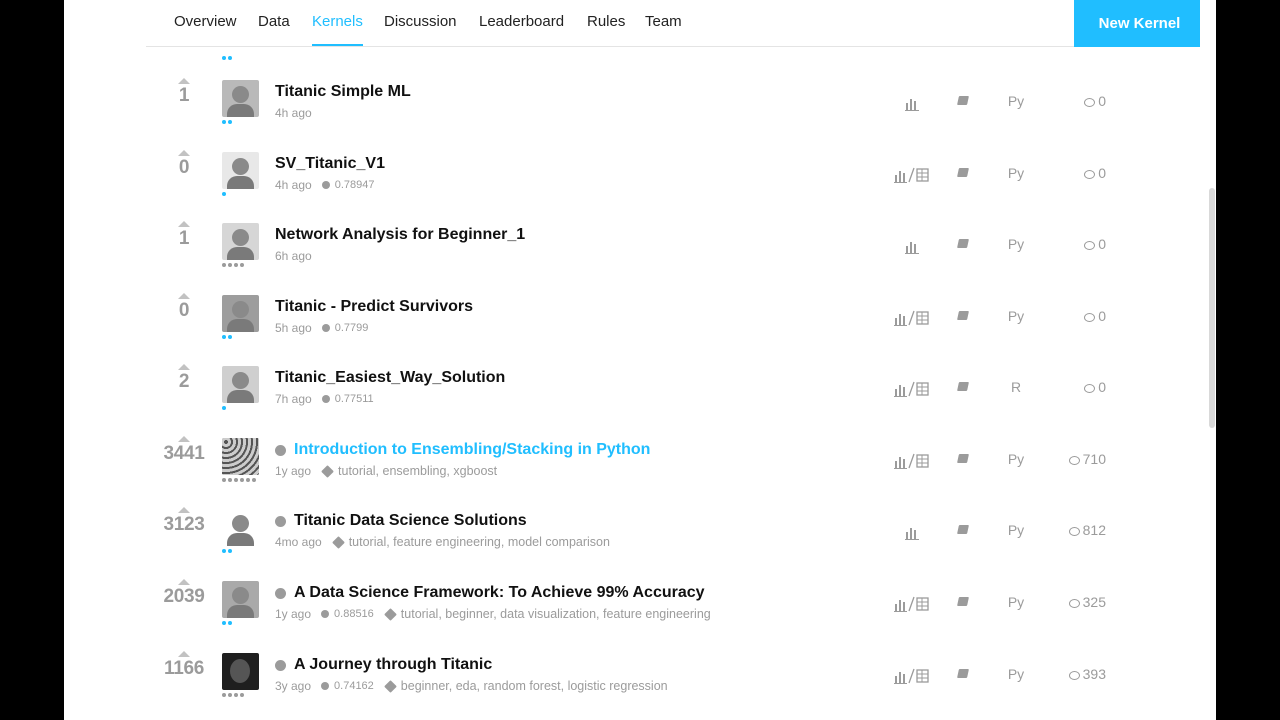 The height and width of the screenshot is (720, 1280). I want to click on chart-output-icon, so click(912, 534).